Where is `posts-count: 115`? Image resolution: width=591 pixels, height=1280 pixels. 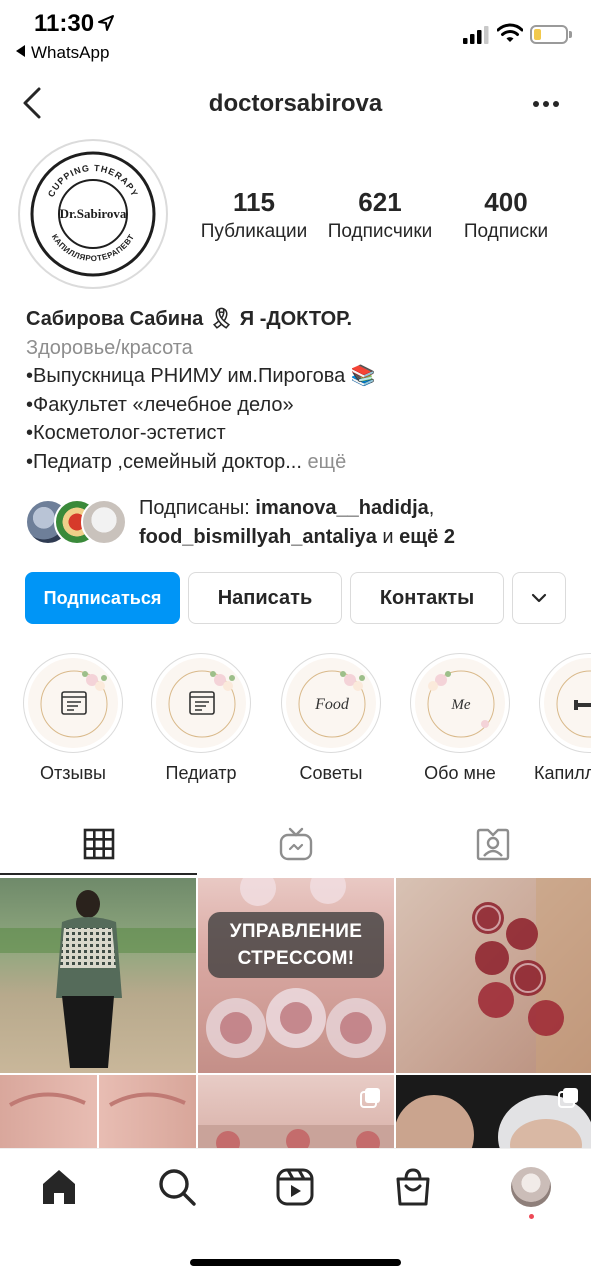
posts-count: 115 is located at coordinates (254, 202).